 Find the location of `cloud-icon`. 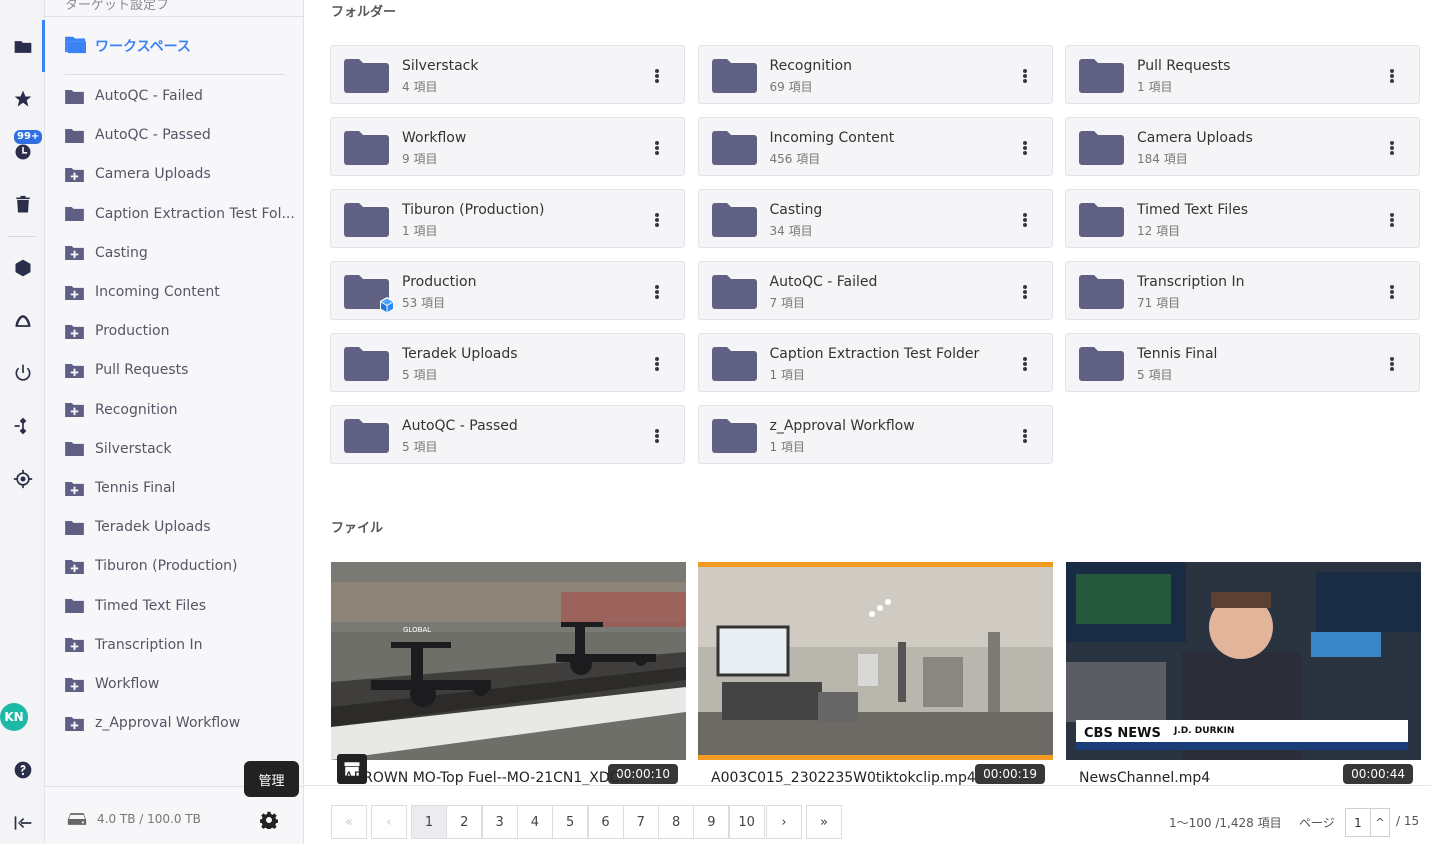

cloud-icon is located at coordinates (22, 321).